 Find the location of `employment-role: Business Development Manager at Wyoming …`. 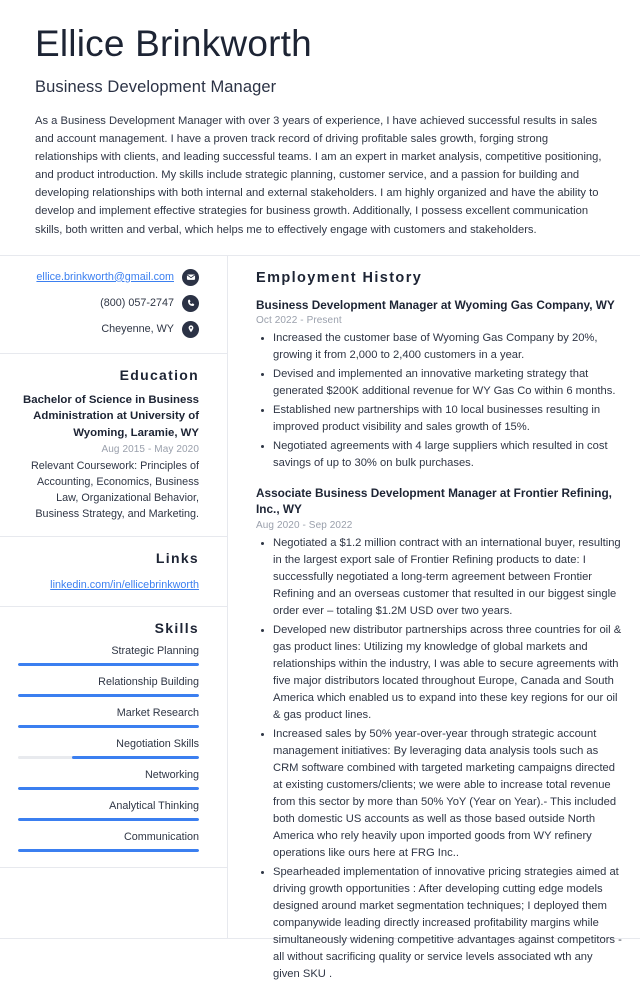

employment-role: Business Development Manager at Wyoming … is located at coordinates (435, 304).